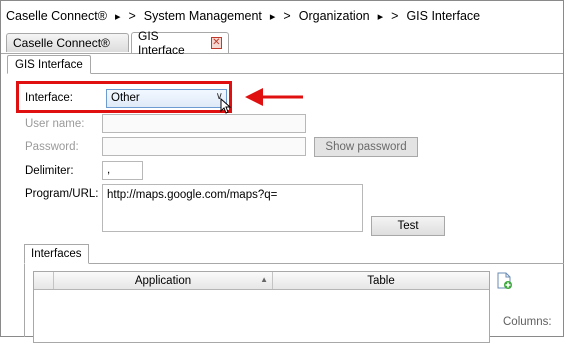 This screenshot has width=564, height=343. Describe the element at coordinates (216, 43) in the screenshot. I see `close-icon: ✕` at that location.